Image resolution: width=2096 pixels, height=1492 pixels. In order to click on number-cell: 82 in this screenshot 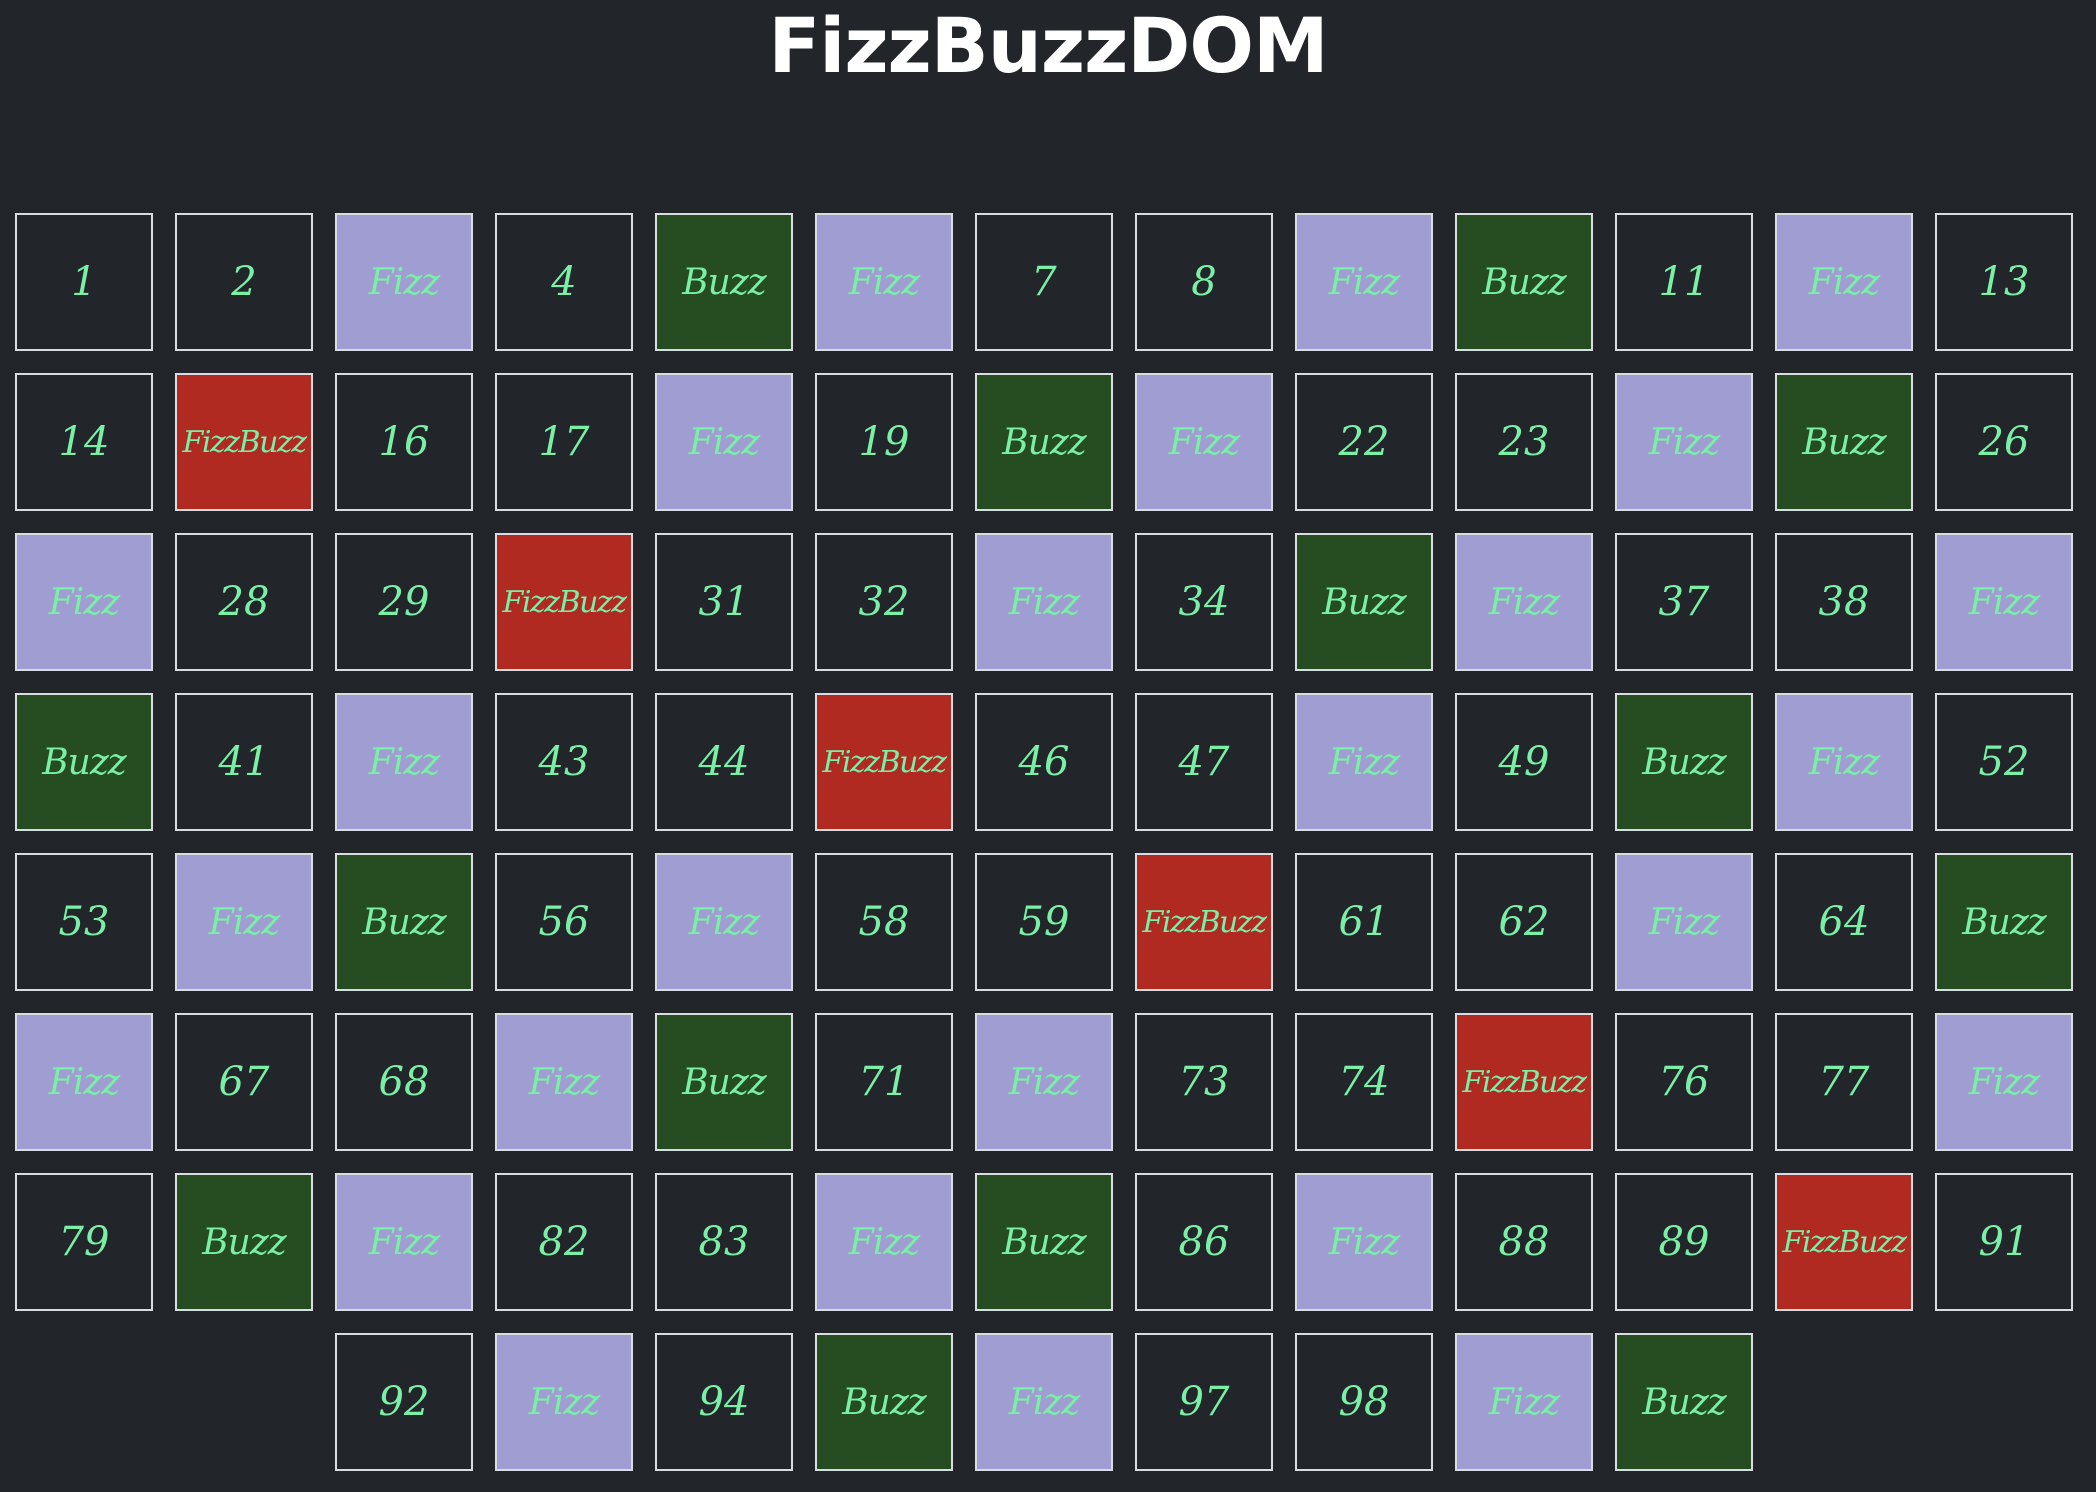, I will do `click(564, 1242)`.